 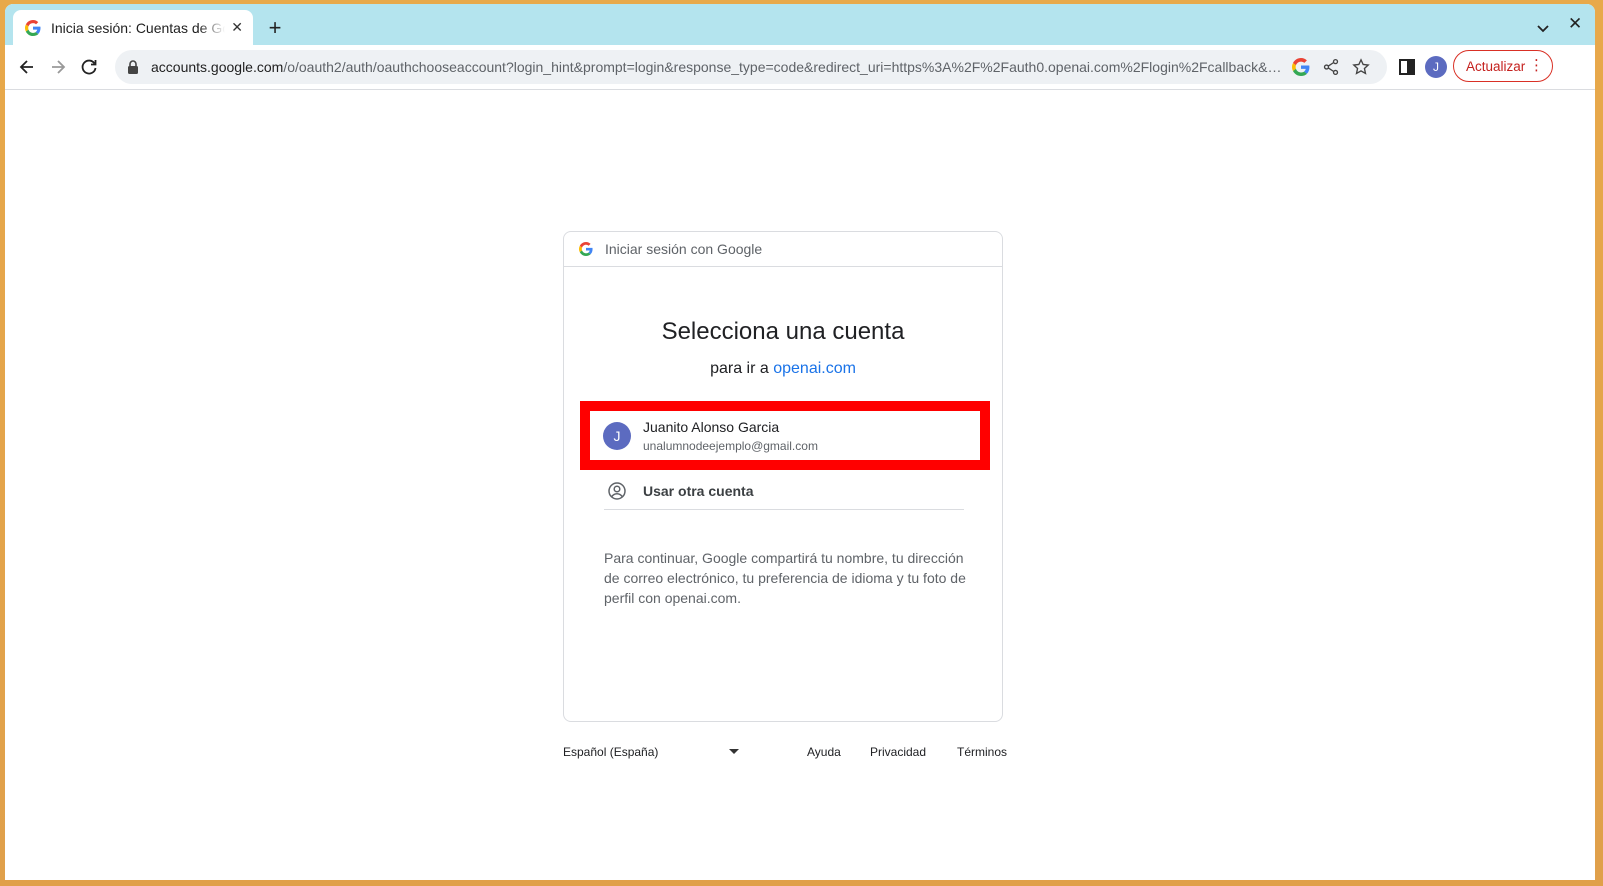 I want to click on tab-close-icon: ✕, so click(x=237, y=27).